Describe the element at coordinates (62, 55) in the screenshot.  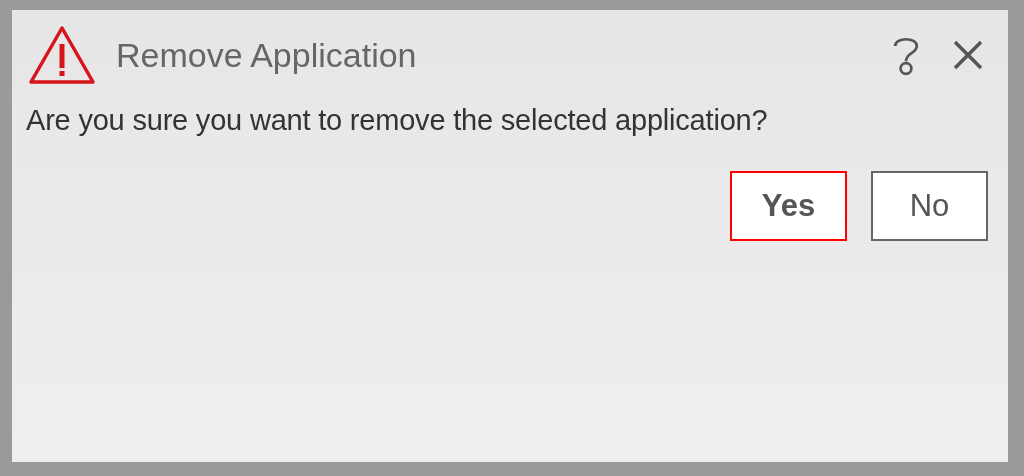
I see `warning-icon` at that location.